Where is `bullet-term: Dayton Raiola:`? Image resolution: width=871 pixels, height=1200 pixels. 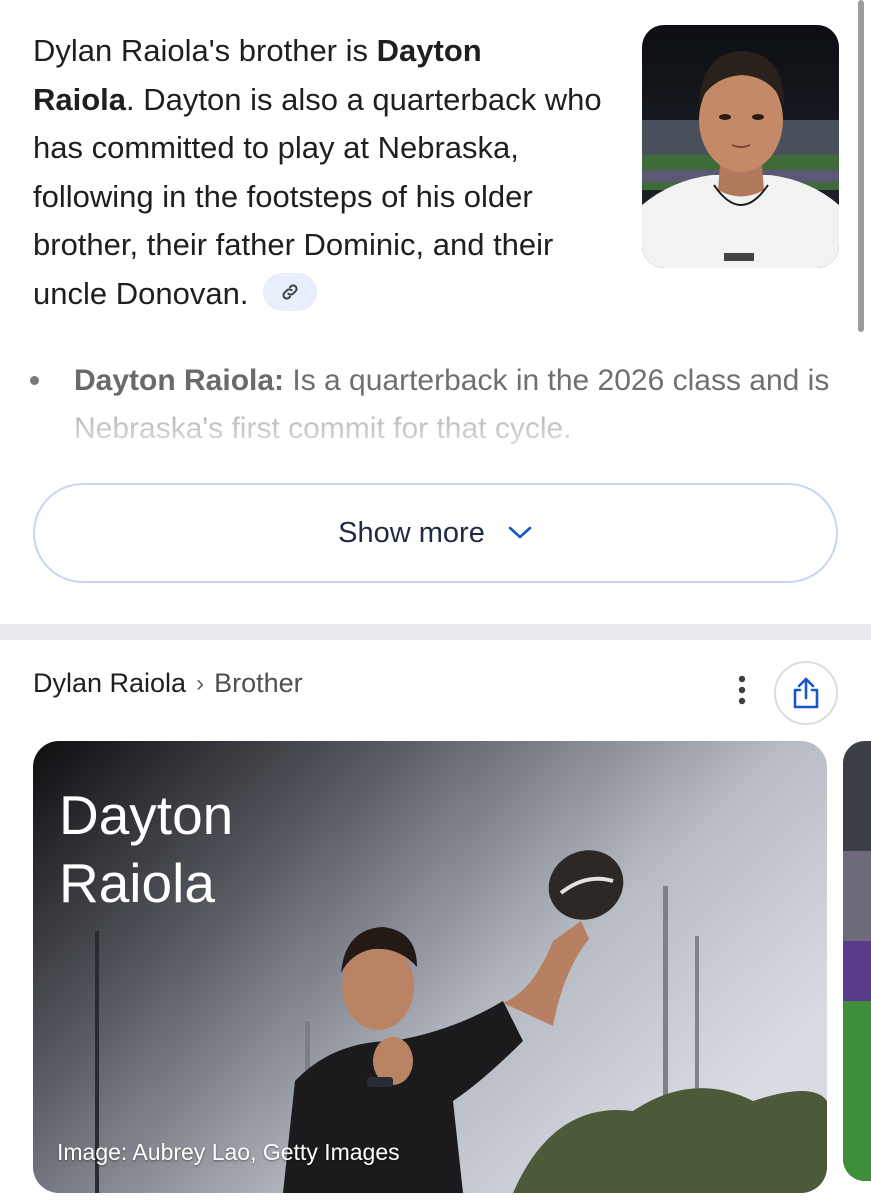
bullet-term: Dayton Raiola: is located at coordinates (179, 380).